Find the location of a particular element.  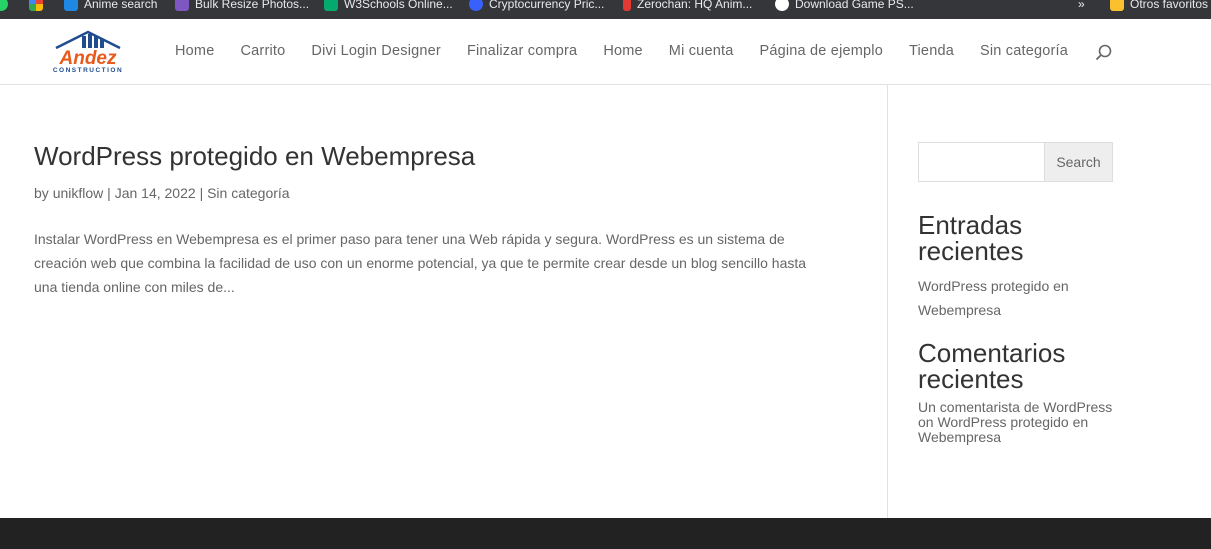

bookmarks-overflow-button: » is located at coordinates (1081, 6).